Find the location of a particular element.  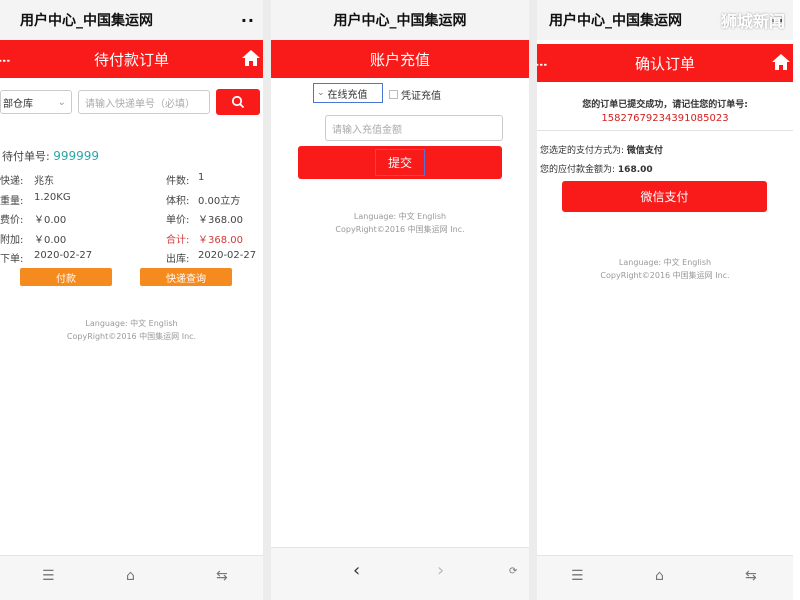

detail-label: 费价: is located at coordinates (12, 220).